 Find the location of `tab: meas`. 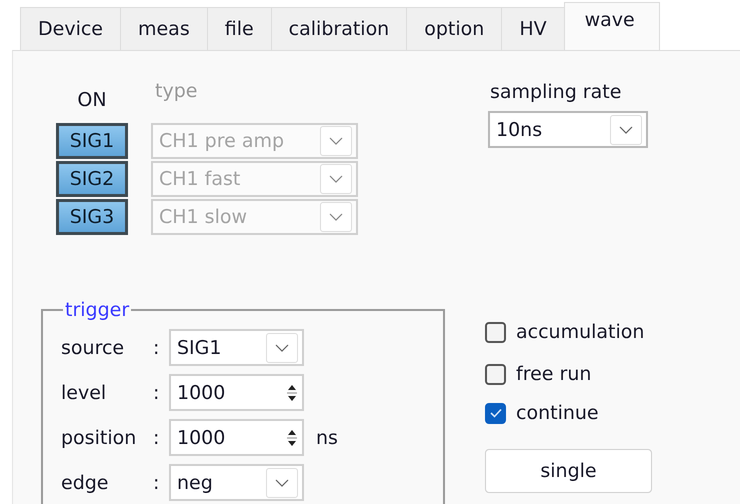

tab: meas is located at coordinates (164, 28).